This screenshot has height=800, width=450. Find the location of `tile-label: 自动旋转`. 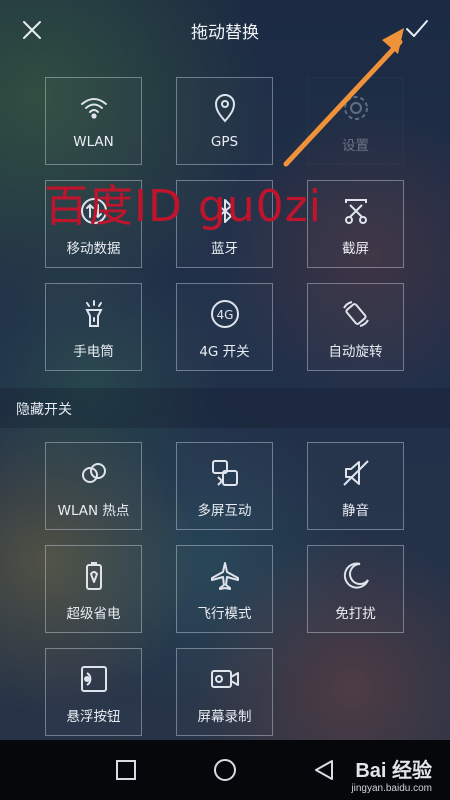

tile-label: 自动旋转 is located at coordinates (355, 352).